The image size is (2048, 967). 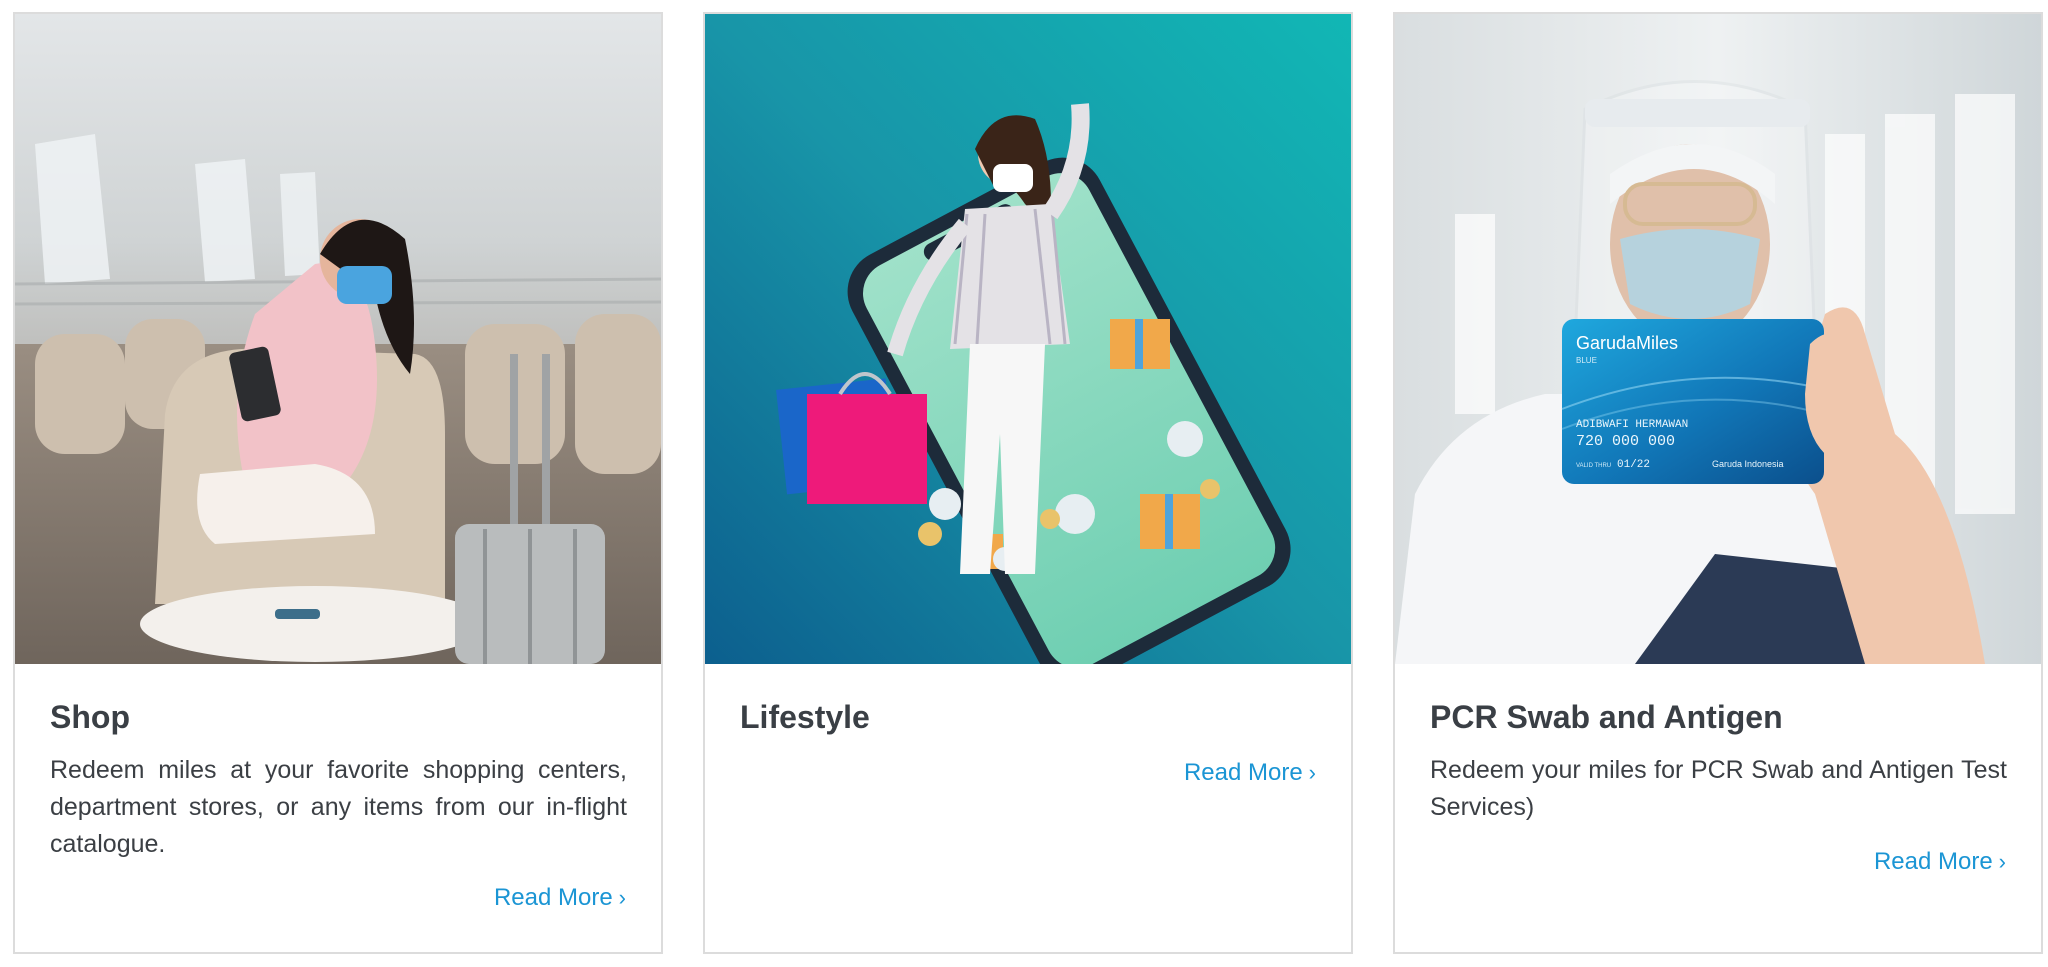 I want to click on card-holder: ADIBWAFI HERMAWAN, so click(x=1632, y=425).